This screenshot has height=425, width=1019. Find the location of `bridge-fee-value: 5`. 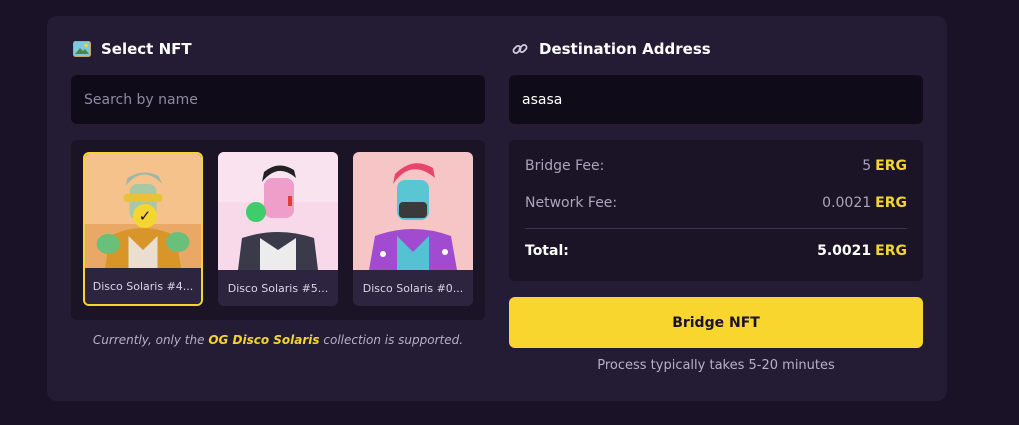

bridge-fee-value: 5 is located at coordinates (867, 166).